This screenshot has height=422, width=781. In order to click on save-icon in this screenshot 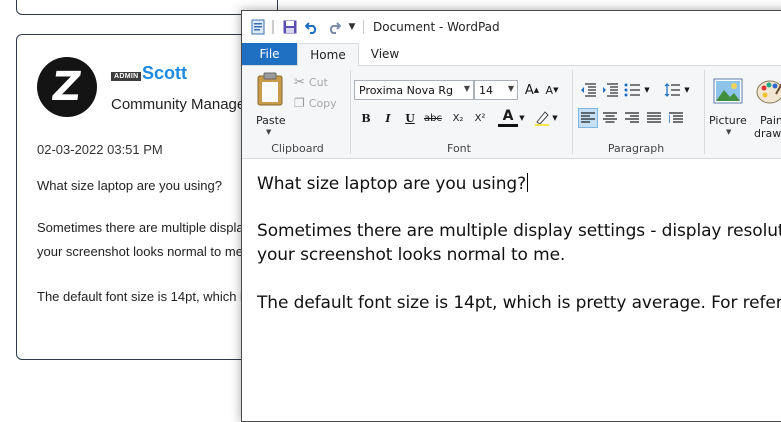, I will do `click(290, 27)`.